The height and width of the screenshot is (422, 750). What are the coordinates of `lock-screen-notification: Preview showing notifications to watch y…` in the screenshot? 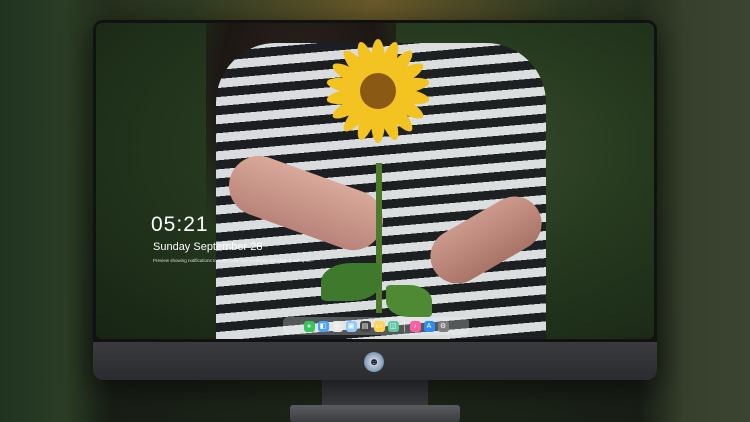 It's located at (233, 260).